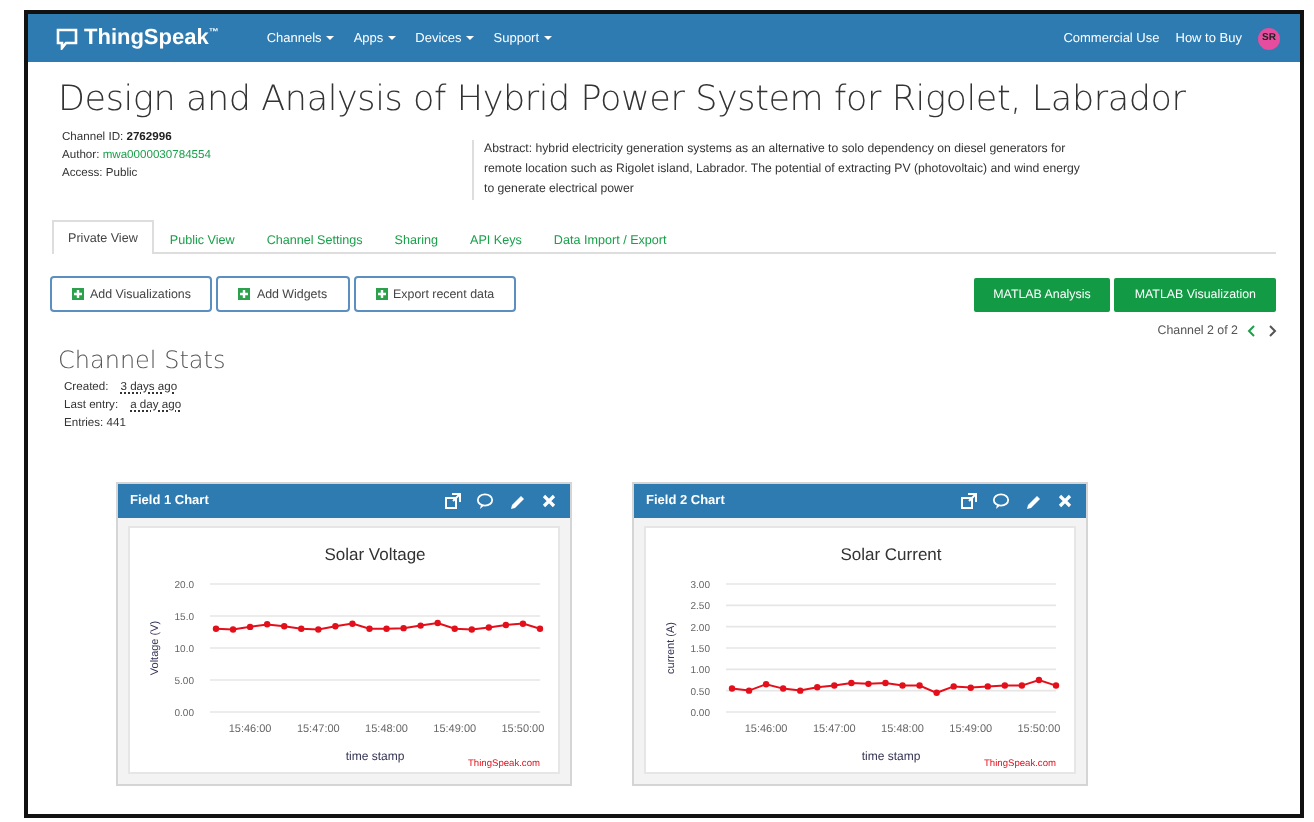  What do you see at coordinates (1252, 331) in the screenshot?
I see `previous-chevron-icon` at bounding box center [1252, 331].